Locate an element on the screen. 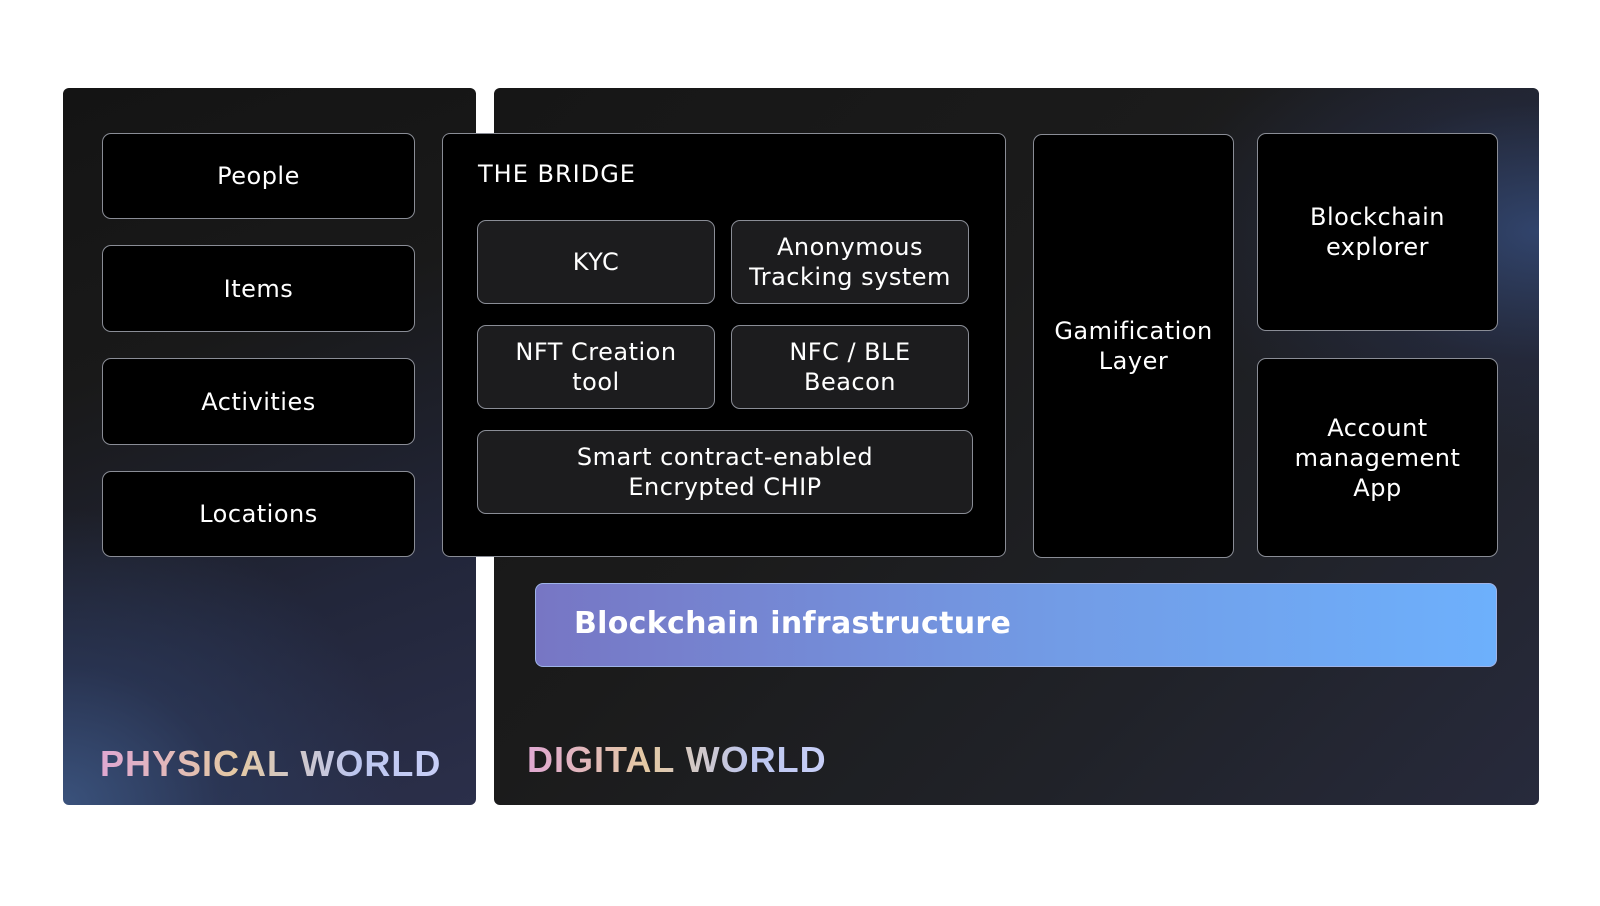  physical-world-label: PHYSICAL WORLD is located at coordinates (271, 763).